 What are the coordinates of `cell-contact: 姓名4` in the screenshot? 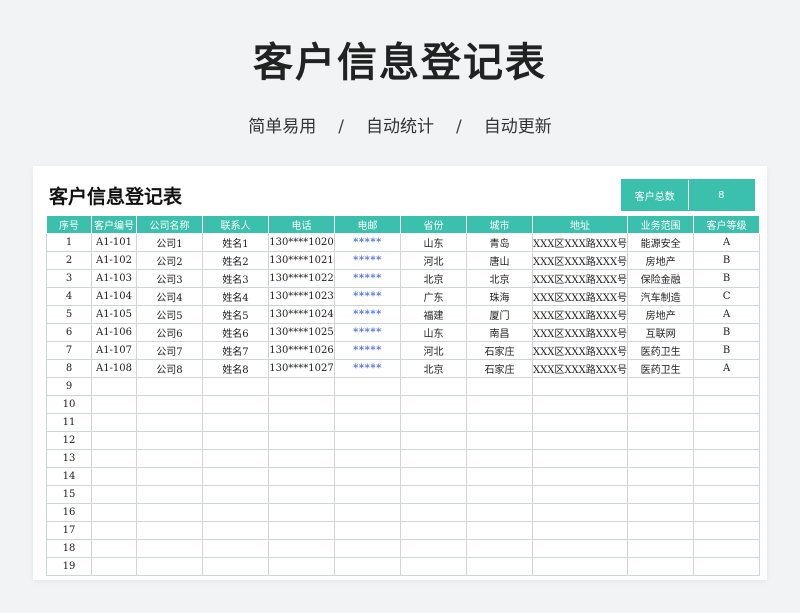 It's located at (235, 296).